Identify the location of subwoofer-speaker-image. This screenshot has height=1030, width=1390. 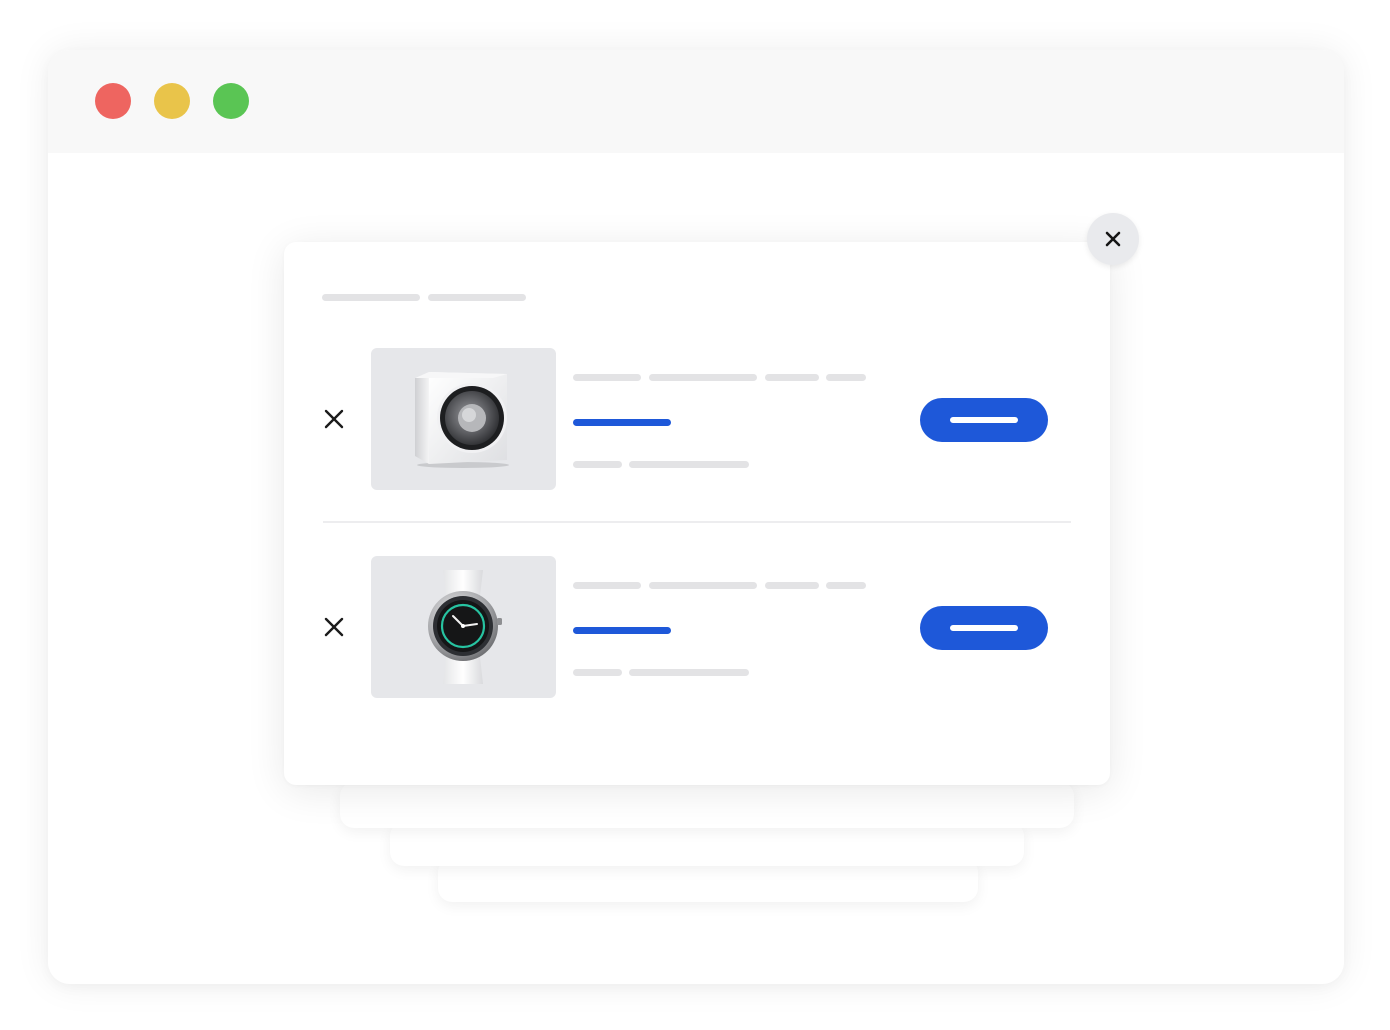
(463, 419).